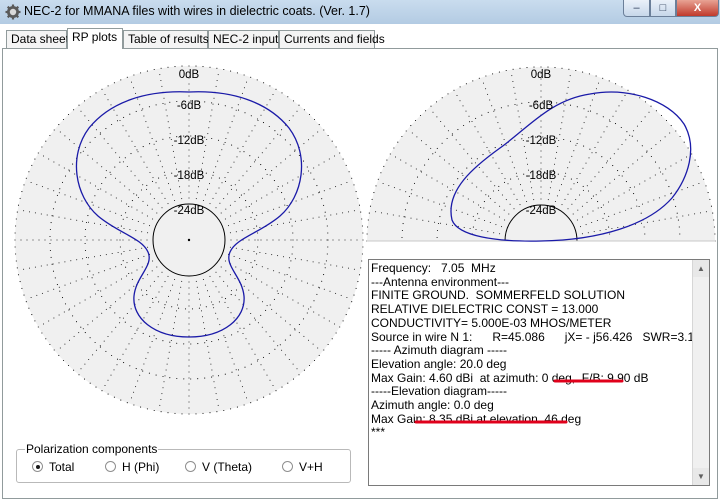 The image size is (720, 501). Describe the element at coordinates (701, 476) in the screenshot. I see `arrow-down-icon: ▼` at that location.